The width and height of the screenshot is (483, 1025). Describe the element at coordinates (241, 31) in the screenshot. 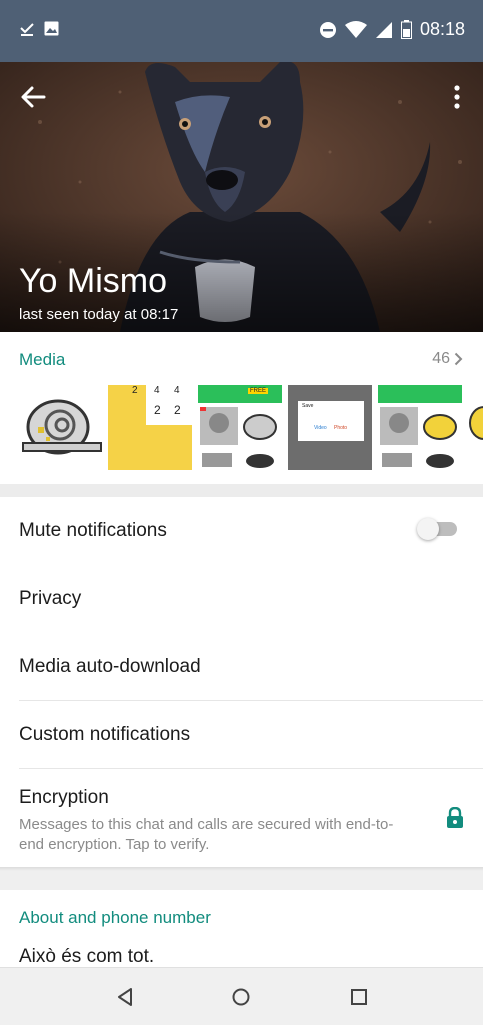

I see `status-bar: 08:18` at that location.